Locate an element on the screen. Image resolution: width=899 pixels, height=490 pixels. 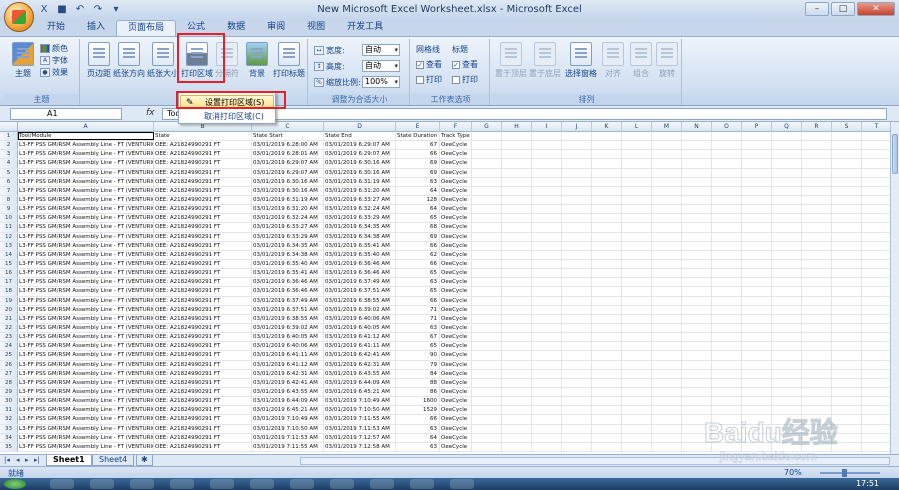
cell: 68 is located at coordinates (418, 227).